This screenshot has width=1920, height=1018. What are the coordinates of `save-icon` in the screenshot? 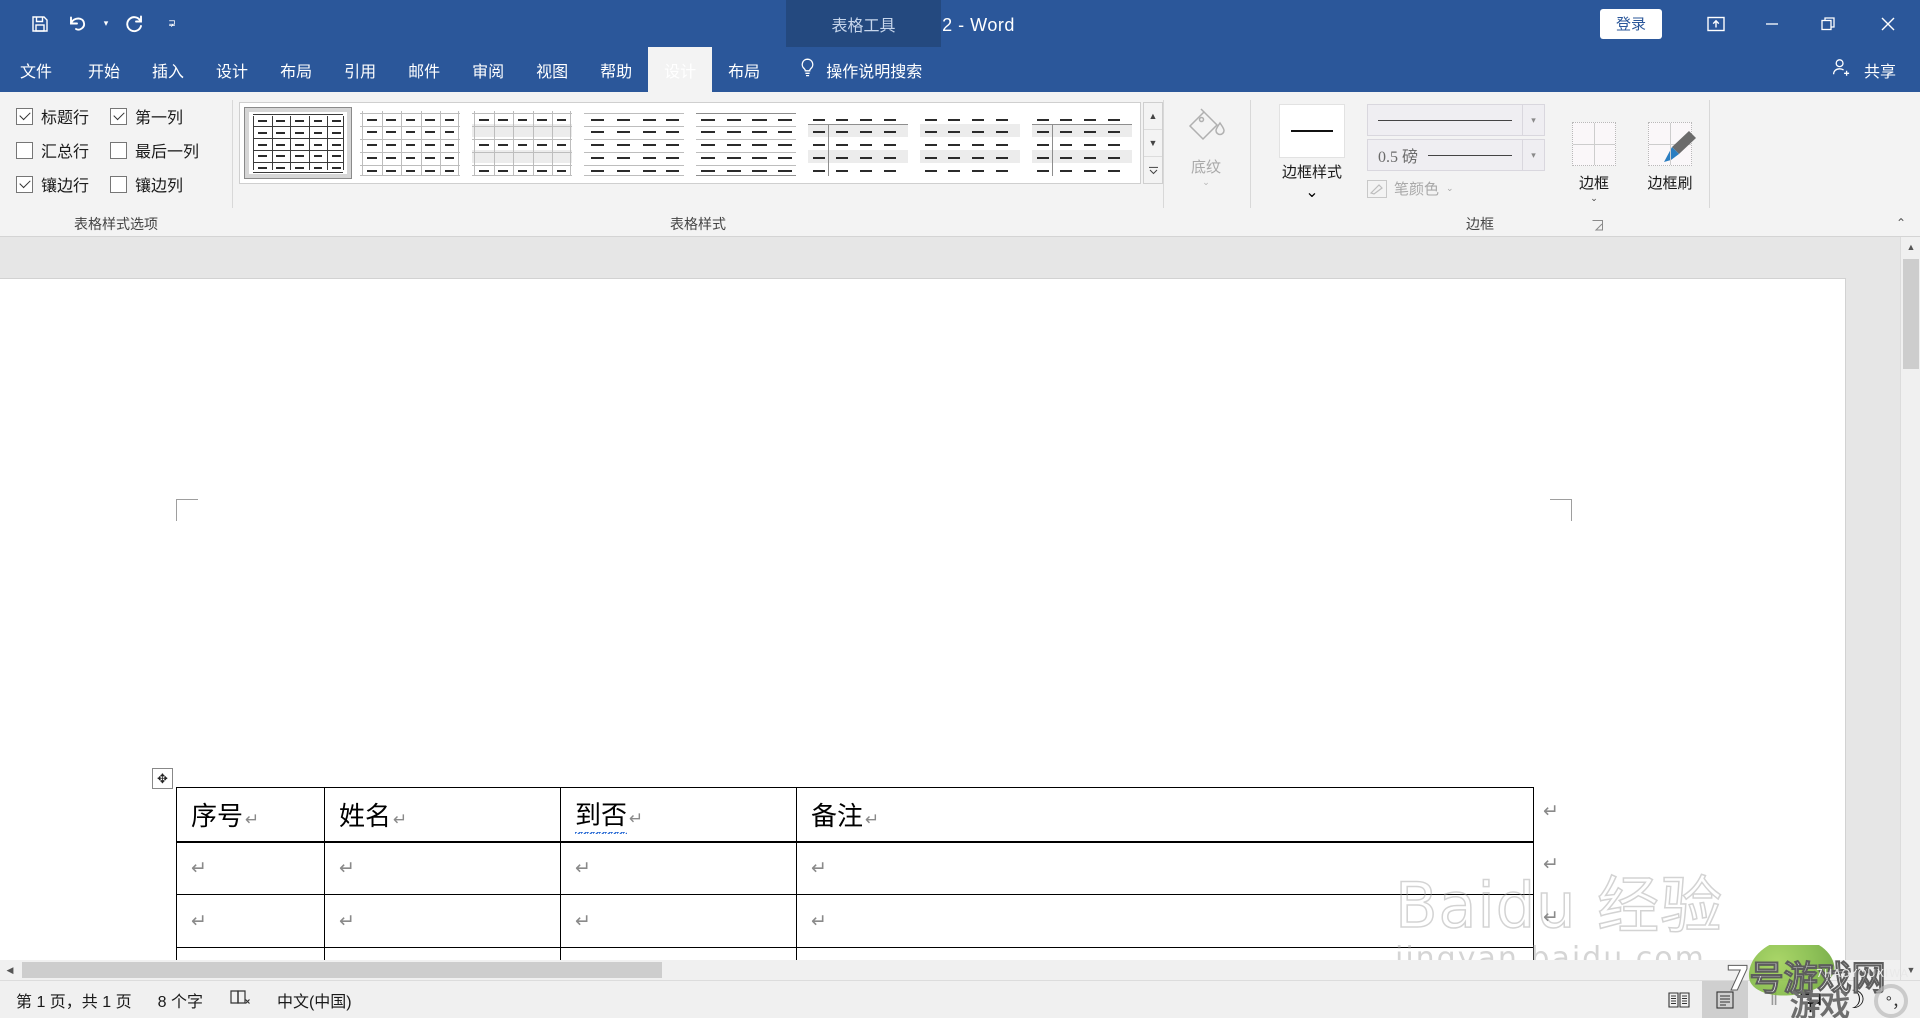 It's located at (40, 24).